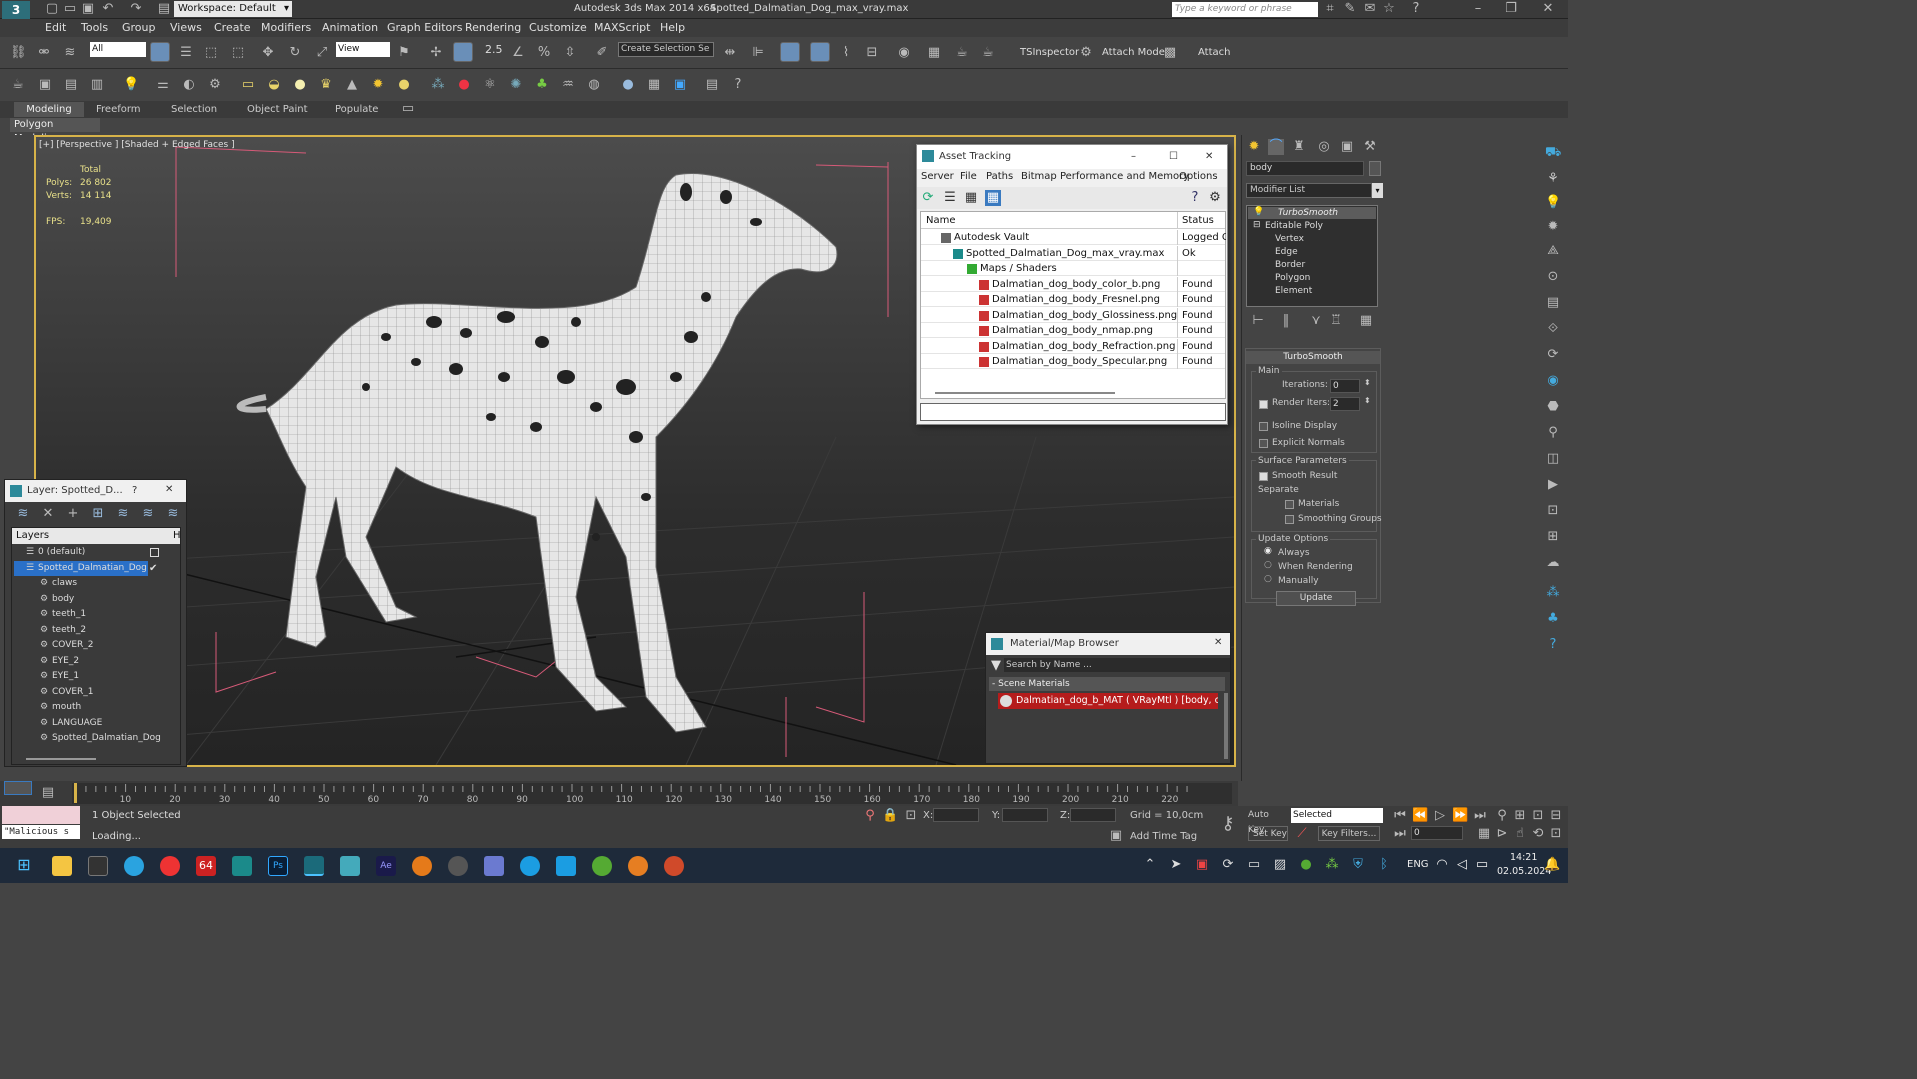 Image resolution: width=1917 pixels, height=1079 pixels. What do you see at coordinates (1286, 321) in the screenshot?
I see `show-end-result-icon: ‖` at bounding box center [1286, 321].